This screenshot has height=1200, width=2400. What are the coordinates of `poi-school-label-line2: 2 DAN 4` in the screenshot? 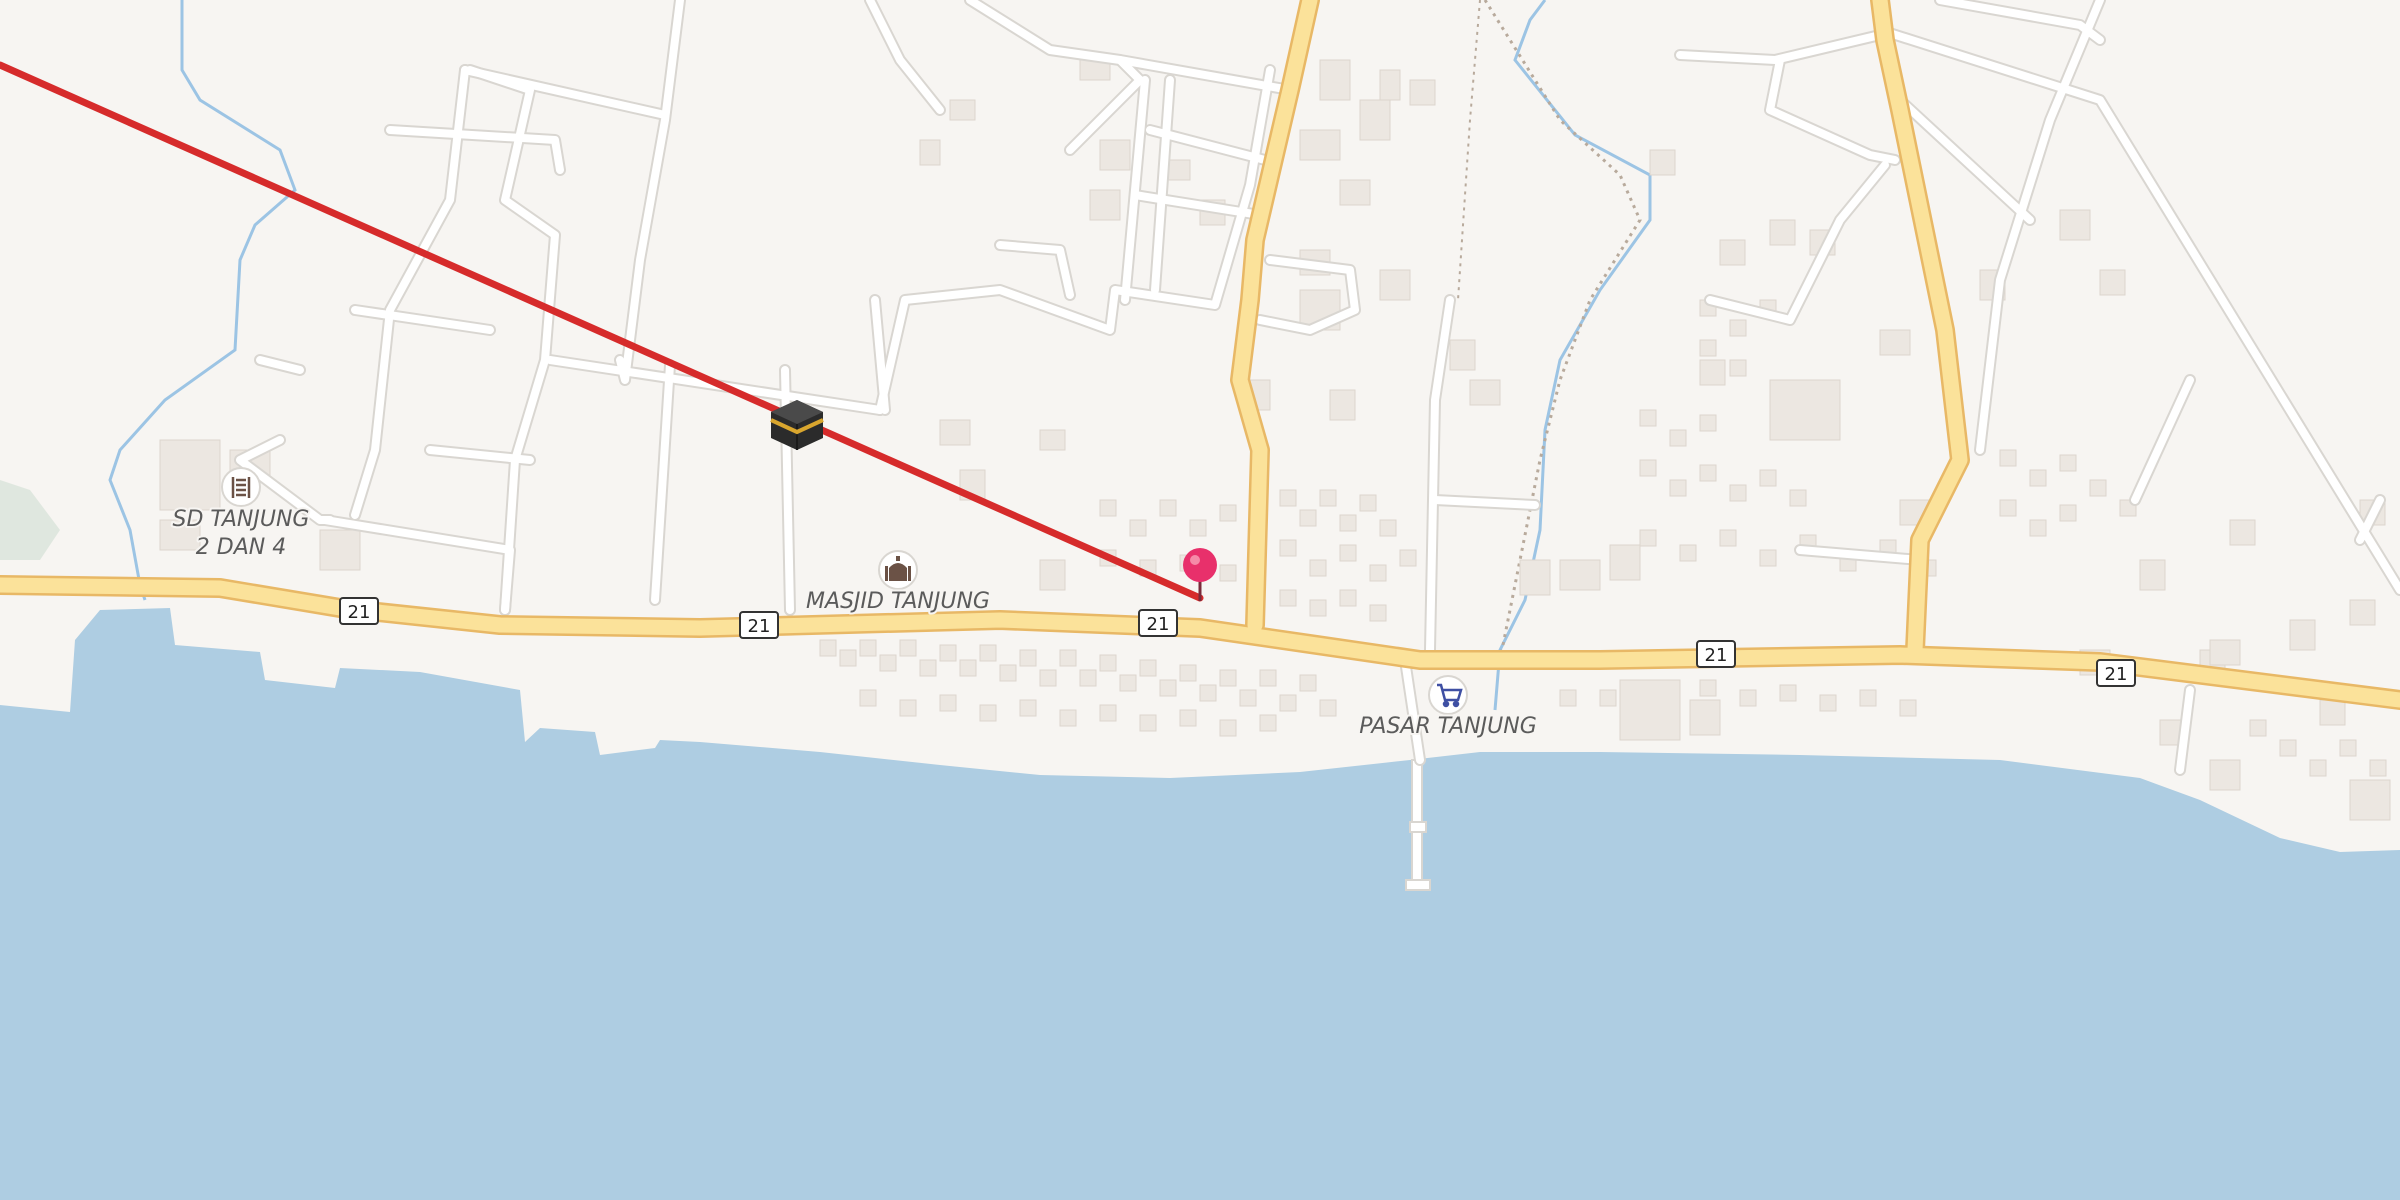 It's located at (241, 547).